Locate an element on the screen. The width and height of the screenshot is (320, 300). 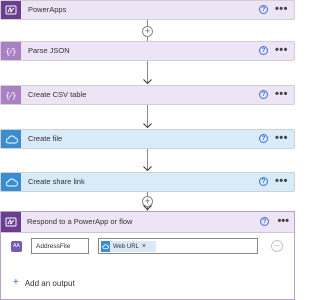
dynamic-content-token: Web URL × is located at coordinates (128, 246).